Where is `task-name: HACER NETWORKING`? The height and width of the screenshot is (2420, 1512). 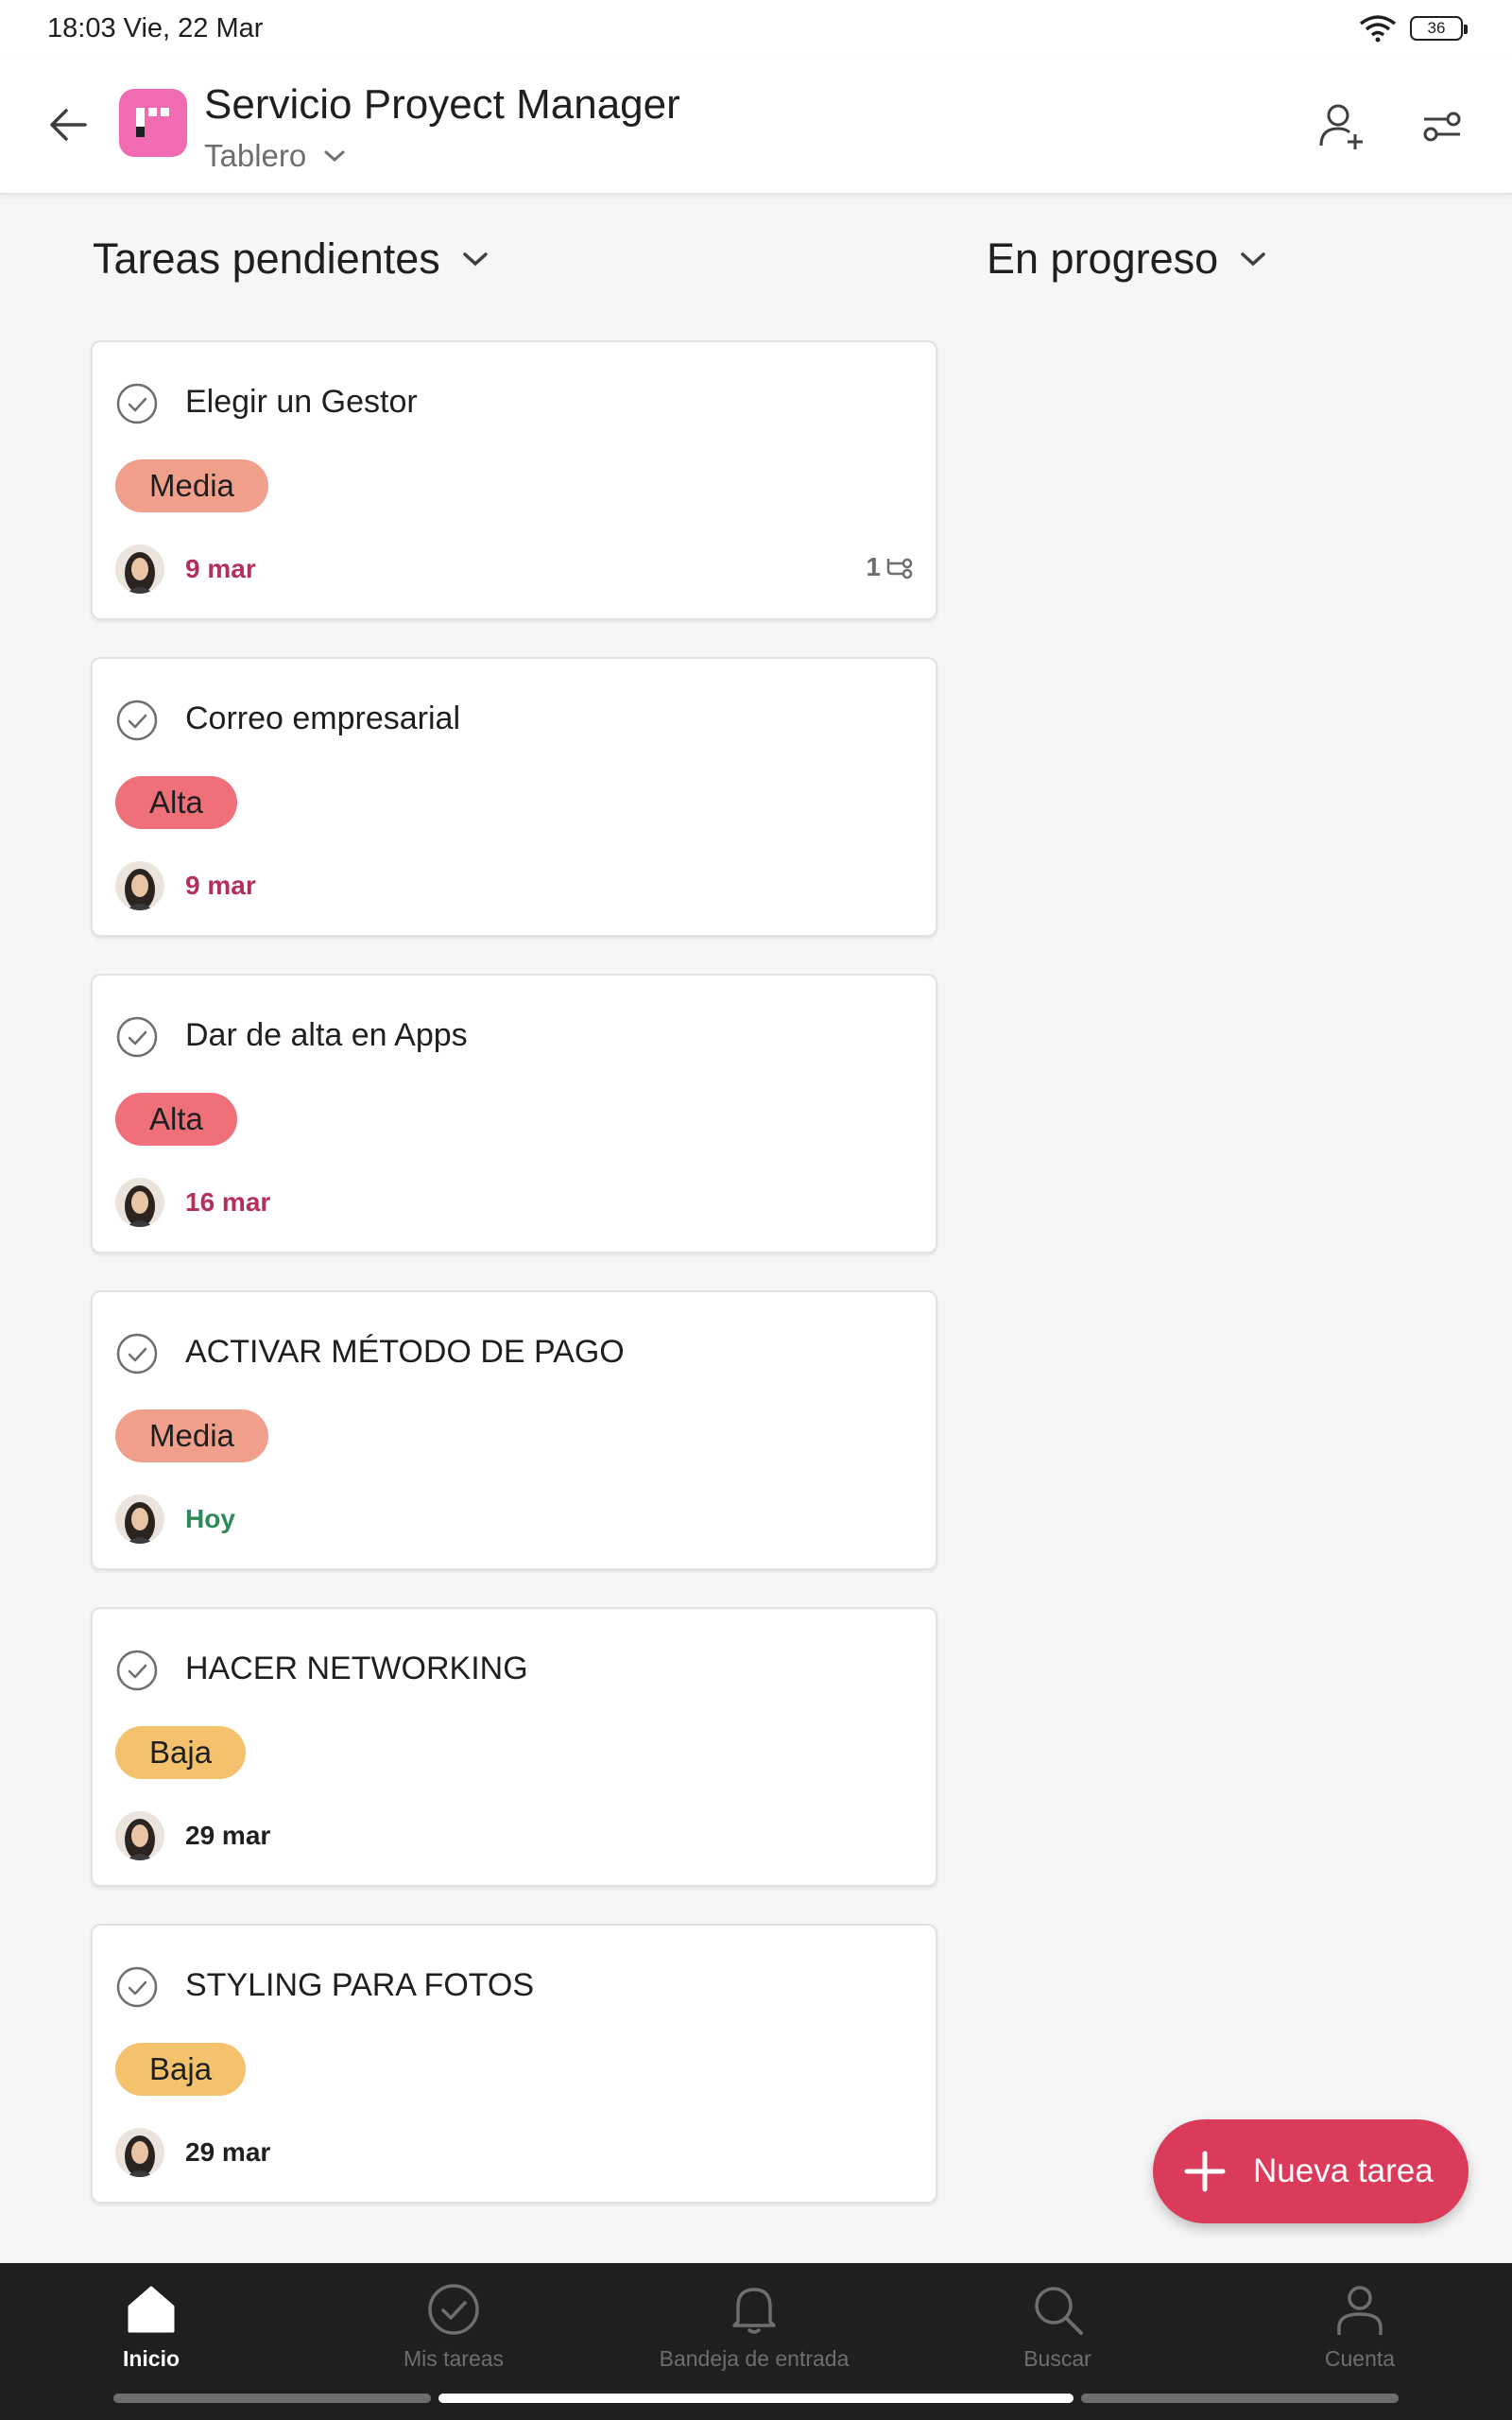
task-name: HACER NETWORKING is located at coordinates (356, 1668).